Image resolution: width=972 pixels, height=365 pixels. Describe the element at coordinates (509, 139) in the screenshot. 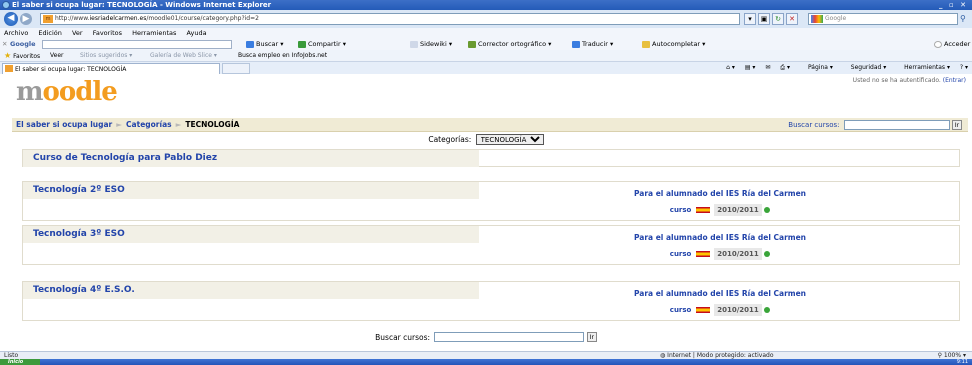

I see `category-select: TECNOLOGÍA` at that location.